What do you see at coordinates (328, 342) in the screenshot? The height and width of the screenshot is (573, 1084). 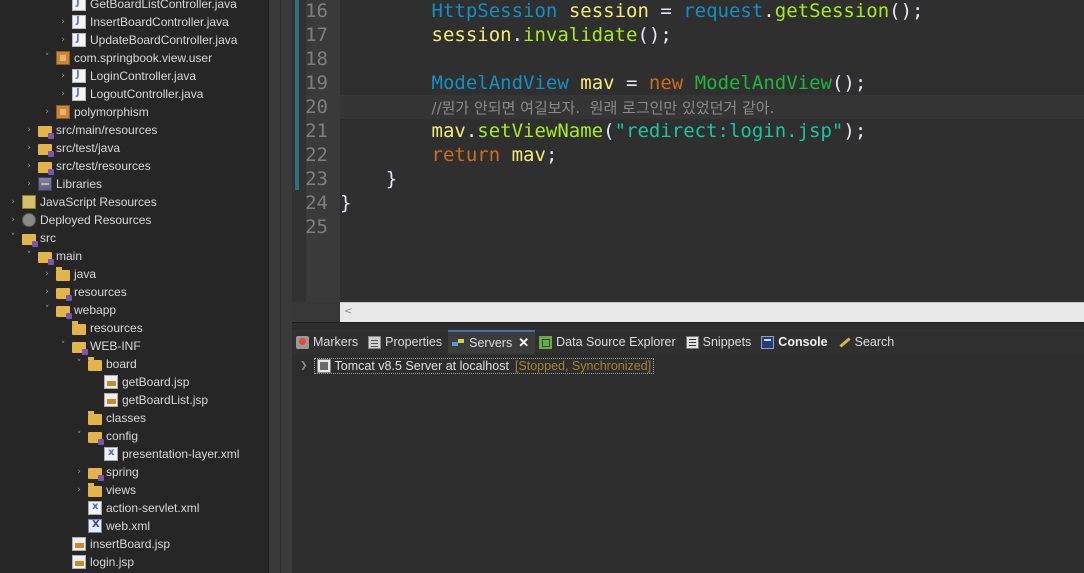 I see `tab-markers: Markers` at bounding box center [328, 342].